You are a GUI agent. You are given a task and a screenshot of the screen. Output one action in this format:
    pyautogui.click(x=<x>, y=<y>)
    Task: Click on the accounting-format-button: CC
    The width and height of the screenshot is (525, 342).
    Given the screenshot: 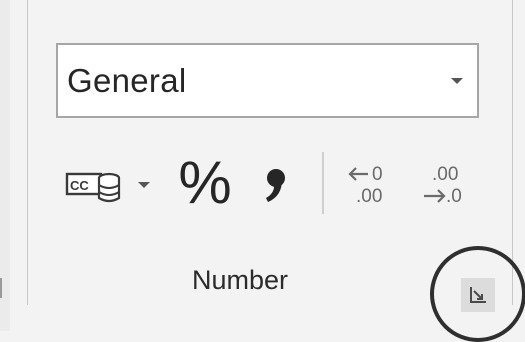 What is the action you would take?
    pyautogui.click(x=94, y=186)
    